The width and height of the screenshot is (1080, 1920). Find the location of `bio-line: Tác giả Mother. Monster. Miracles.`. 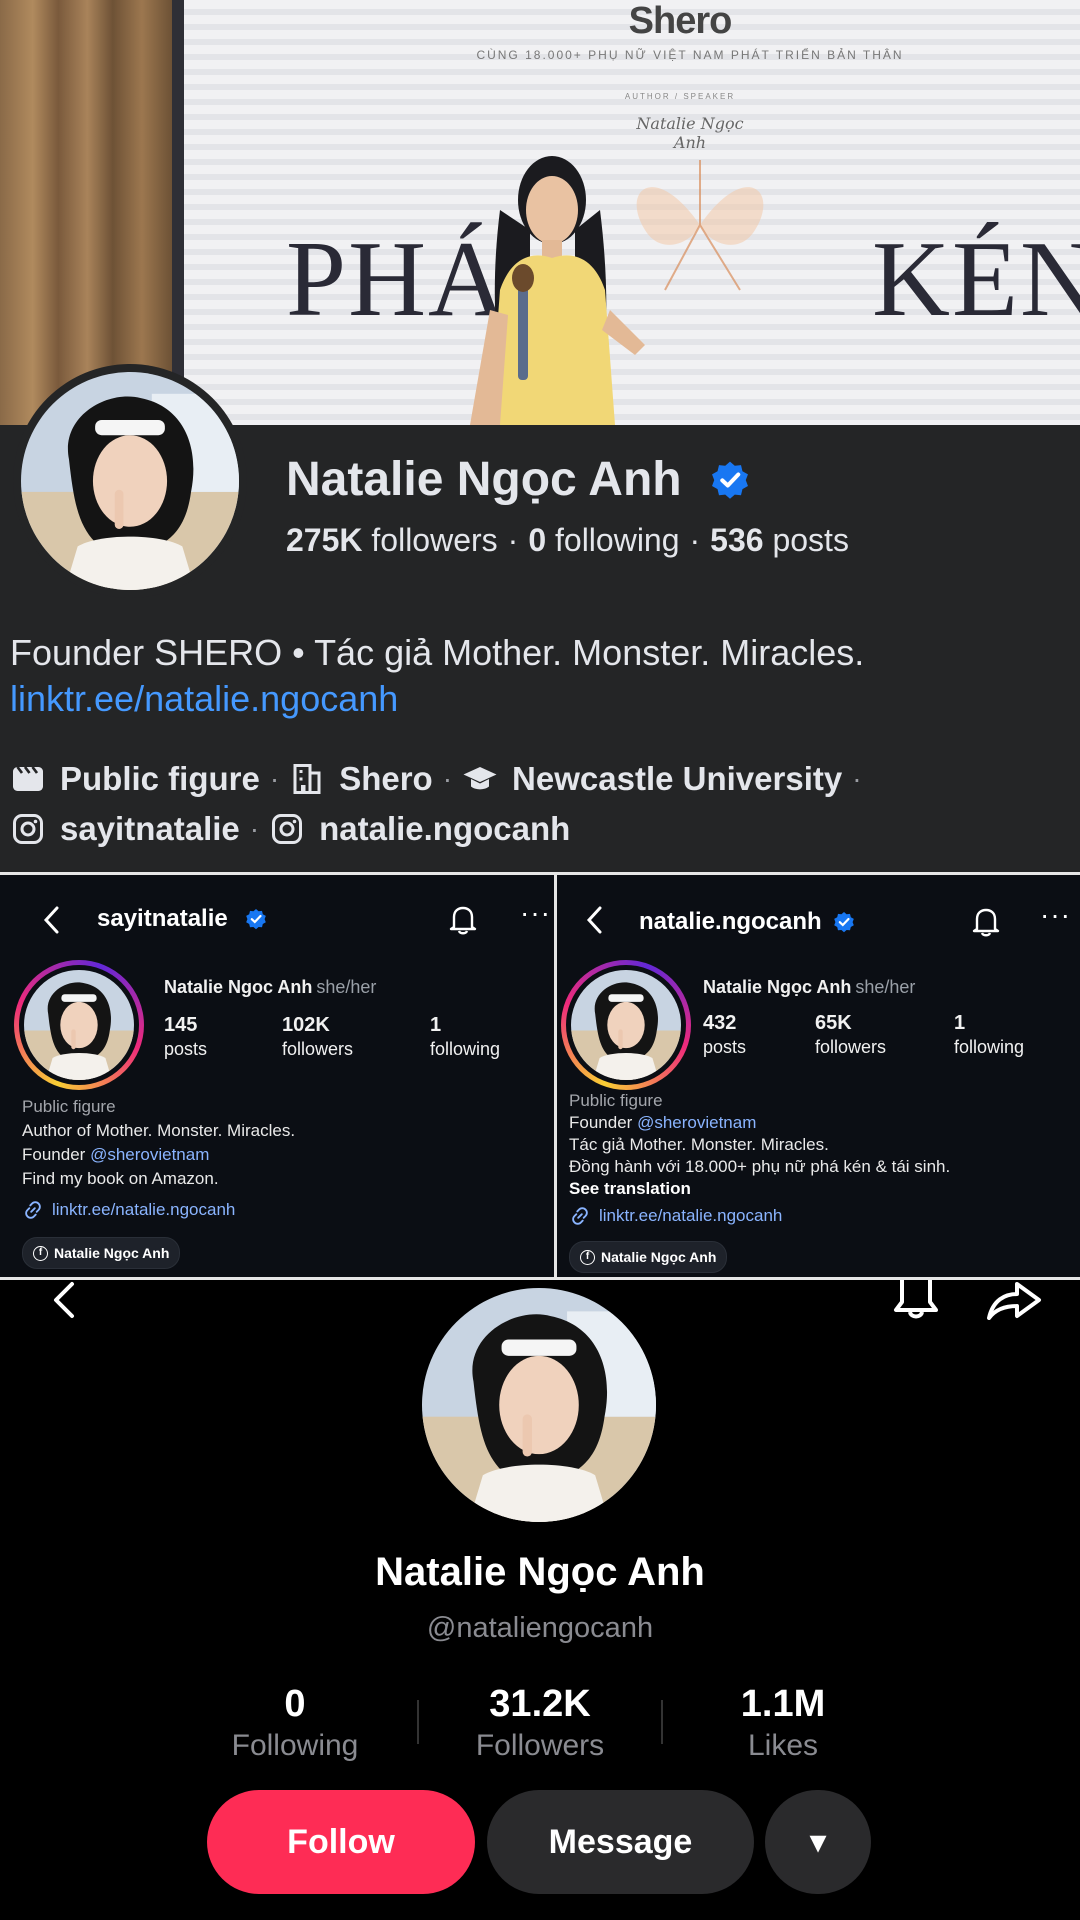

bio-line: Tác giả Mother. Monster. Miracles. is located at coordinates (699, 1144).